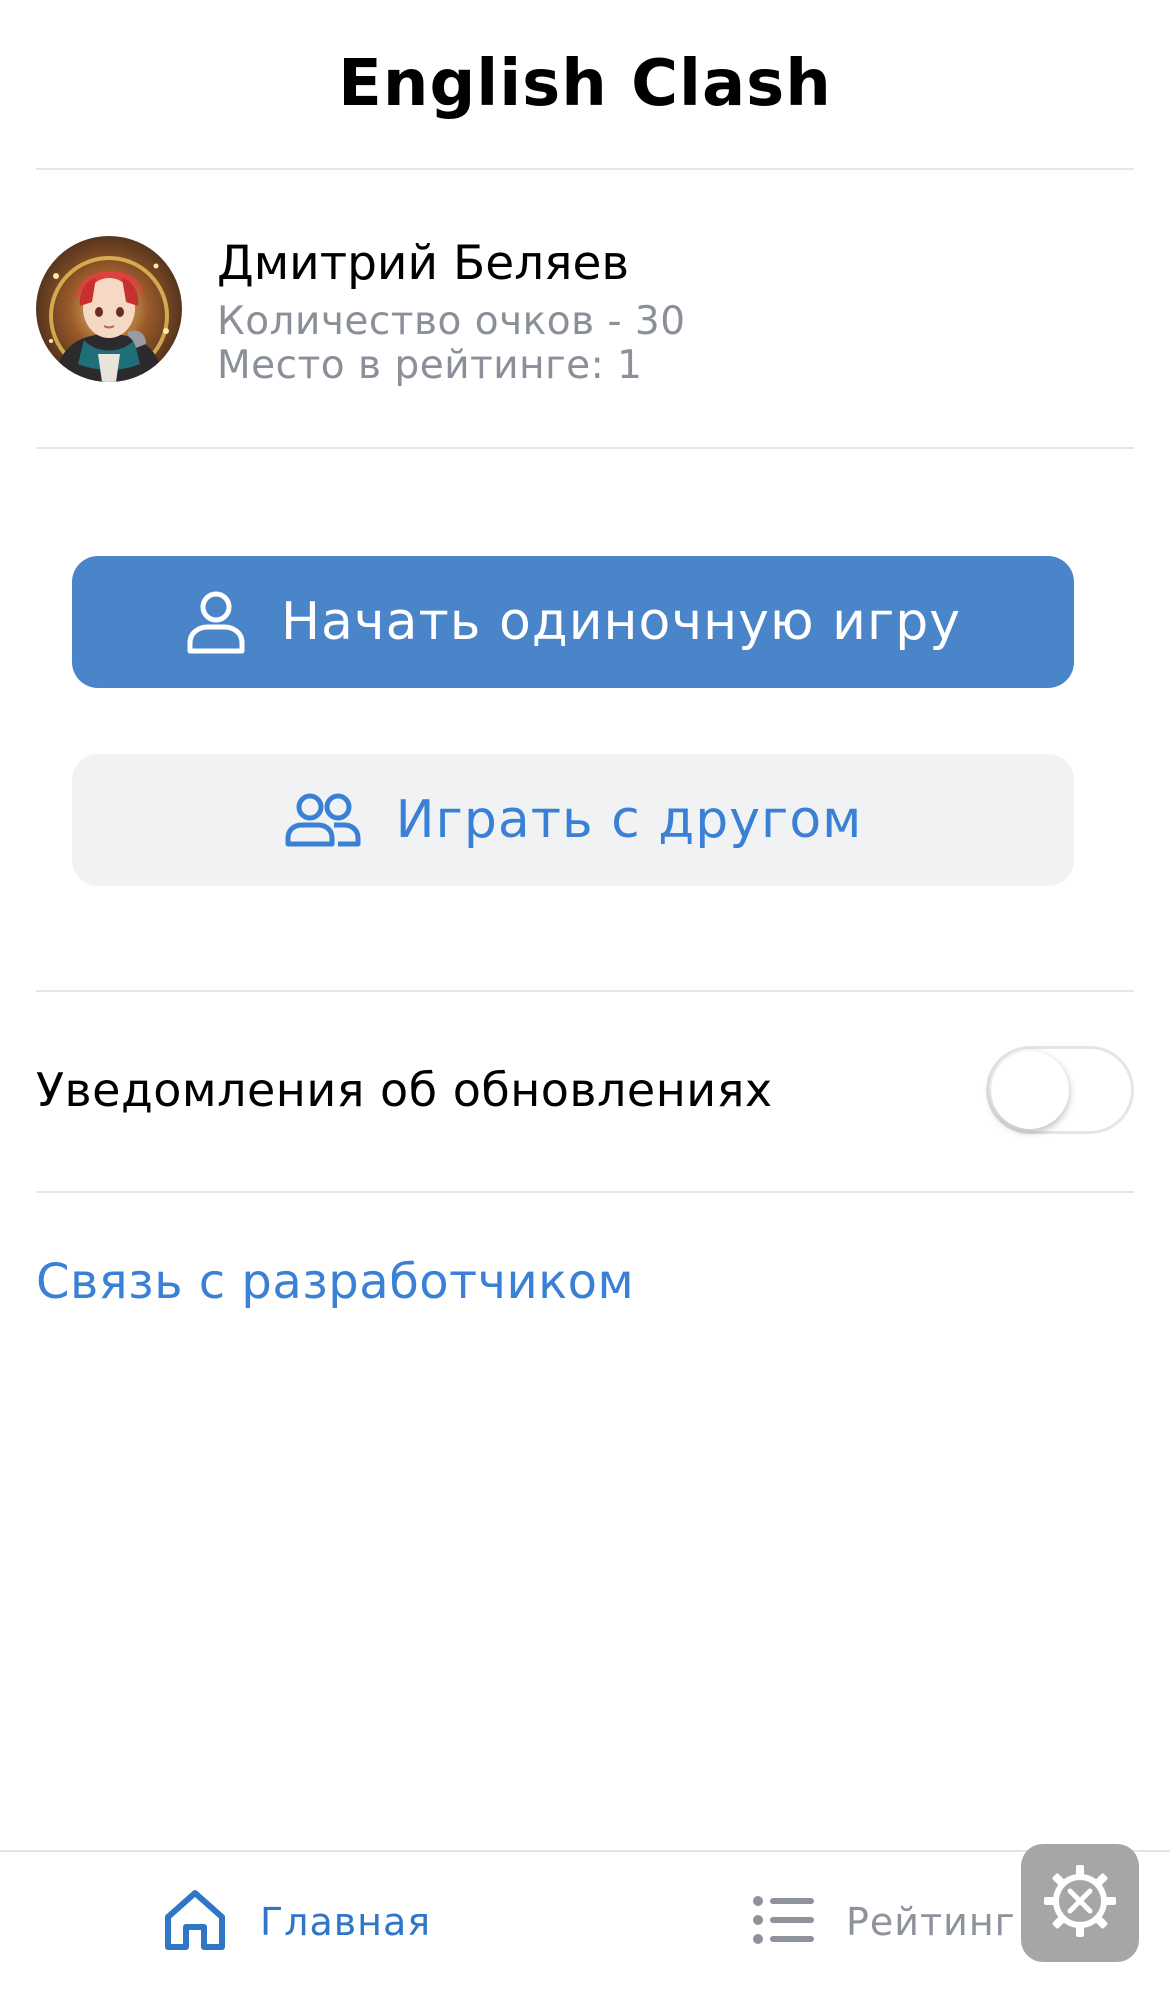  What do you see at coordinates (931, 1922) in the screenshot?
I see `tab-rating-label: Рейтинг` at bounding box center [931, 1922].